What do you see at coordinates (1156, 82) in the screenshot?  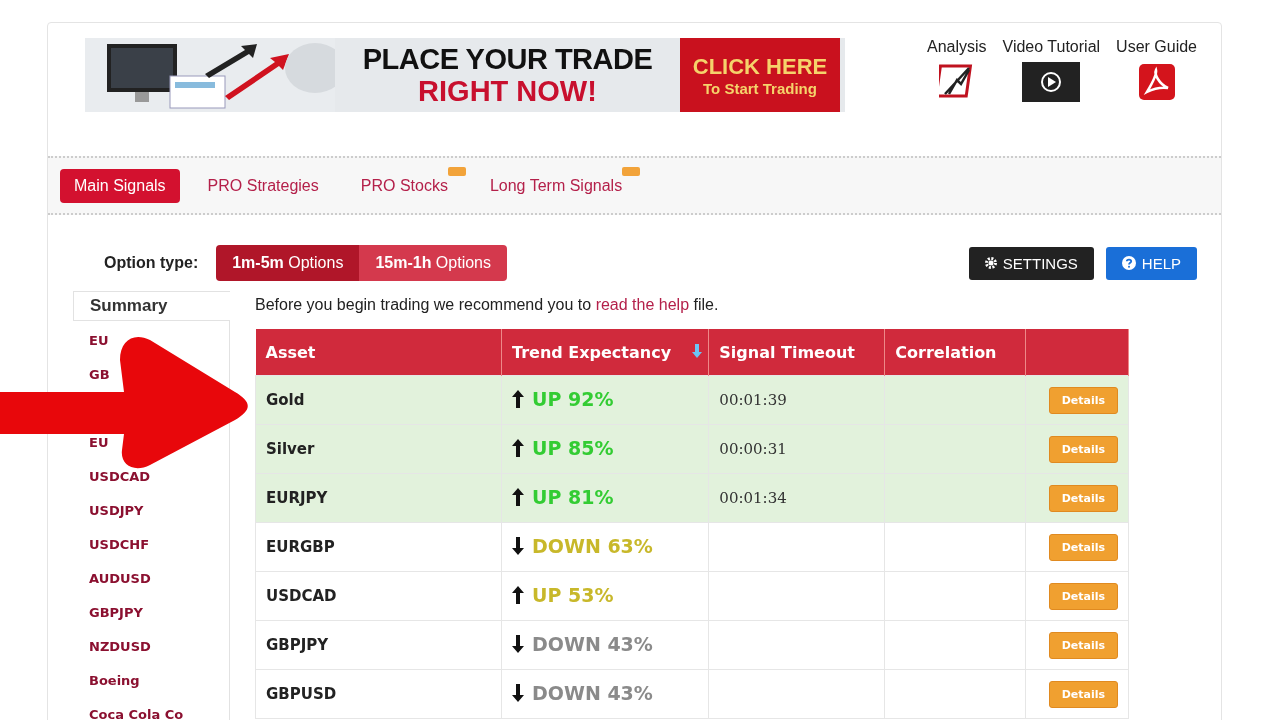 I see `pdf-icon` at bounding box center [1156, 82].